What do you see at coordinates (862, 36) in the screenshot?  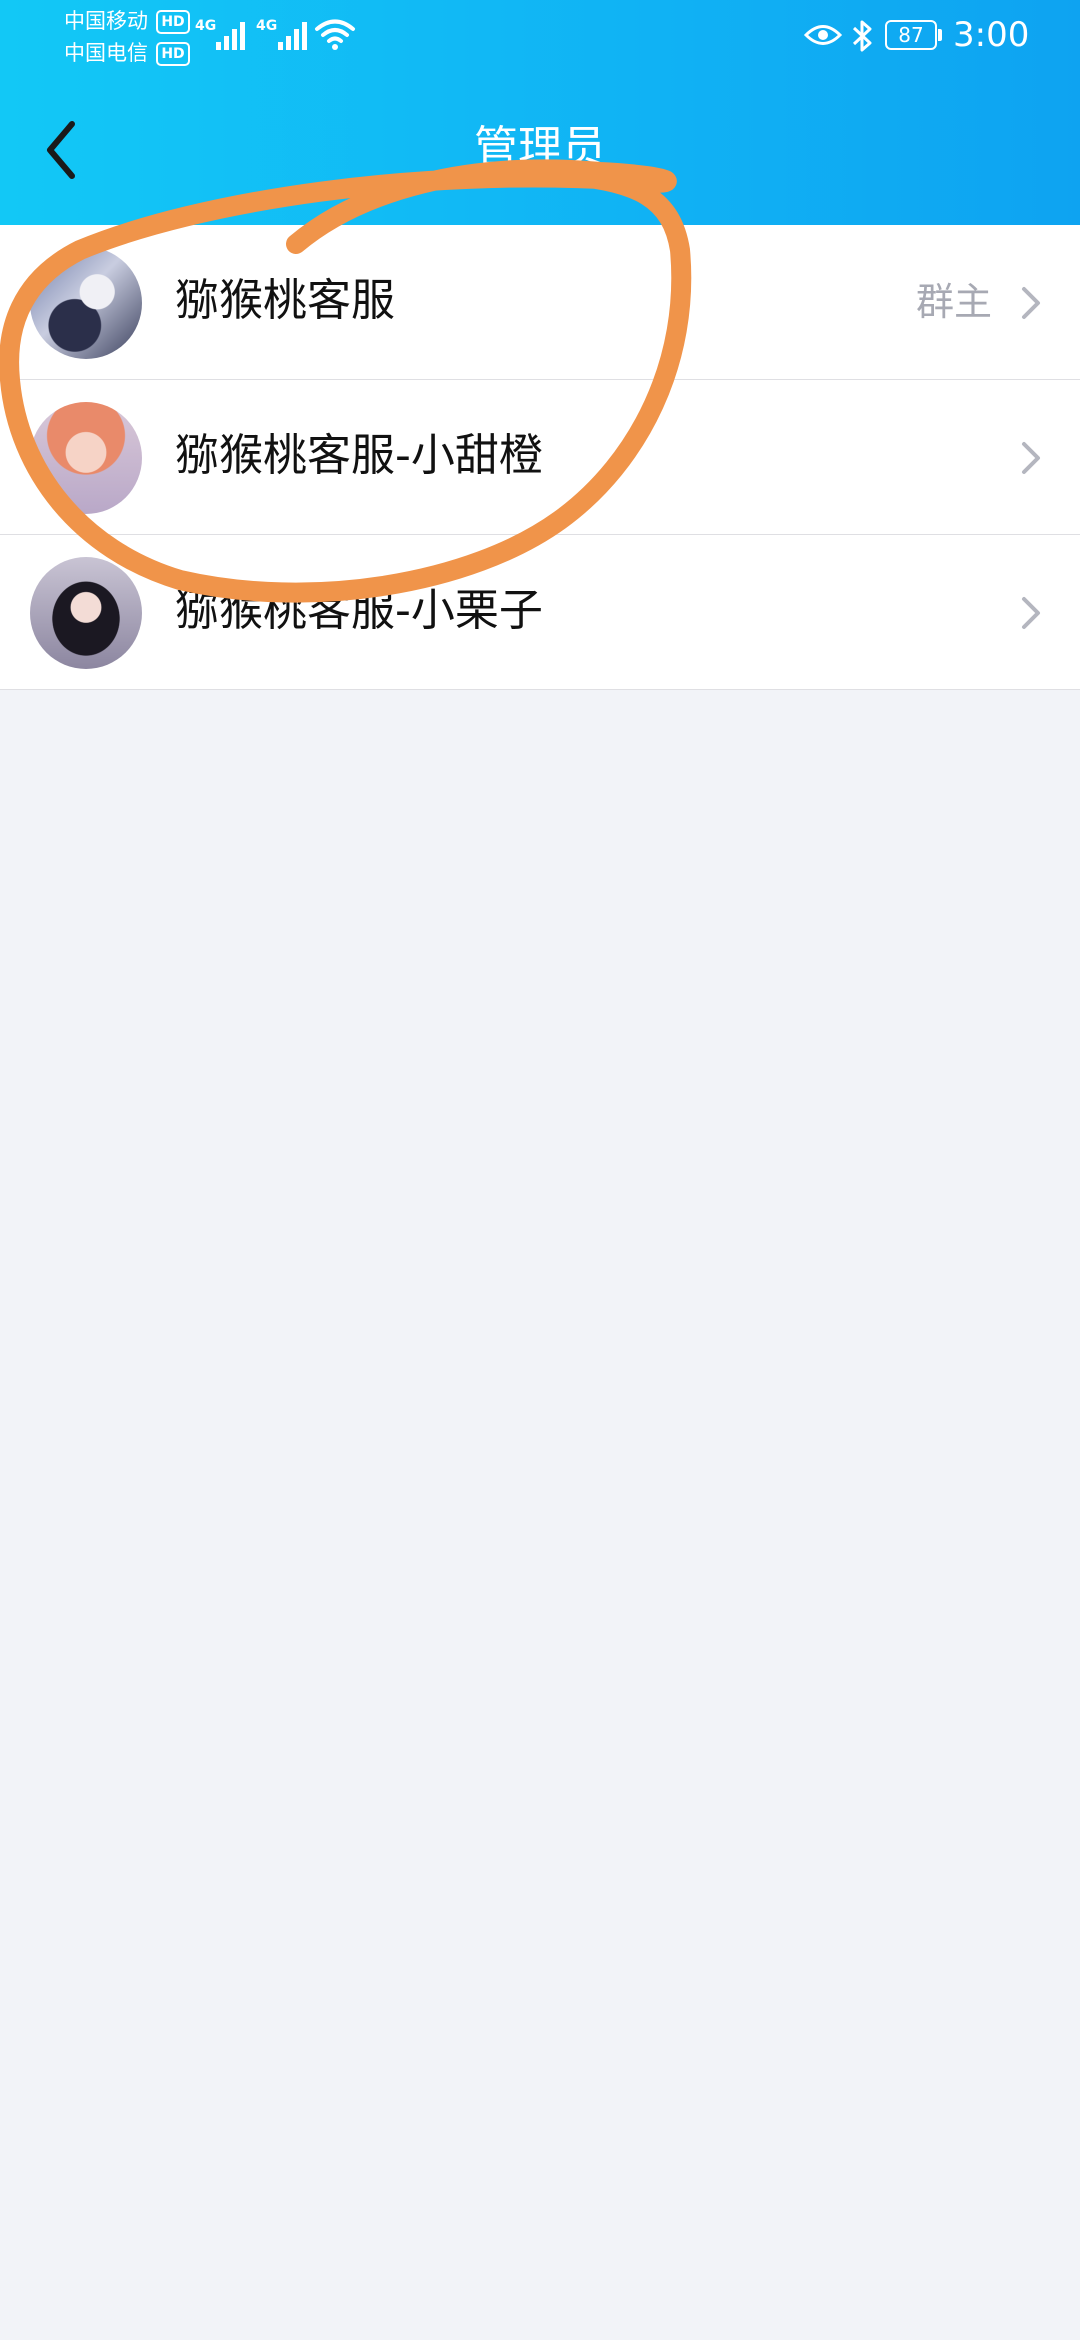 I see `bluetooth-icon` at bounding box center [862, 36].